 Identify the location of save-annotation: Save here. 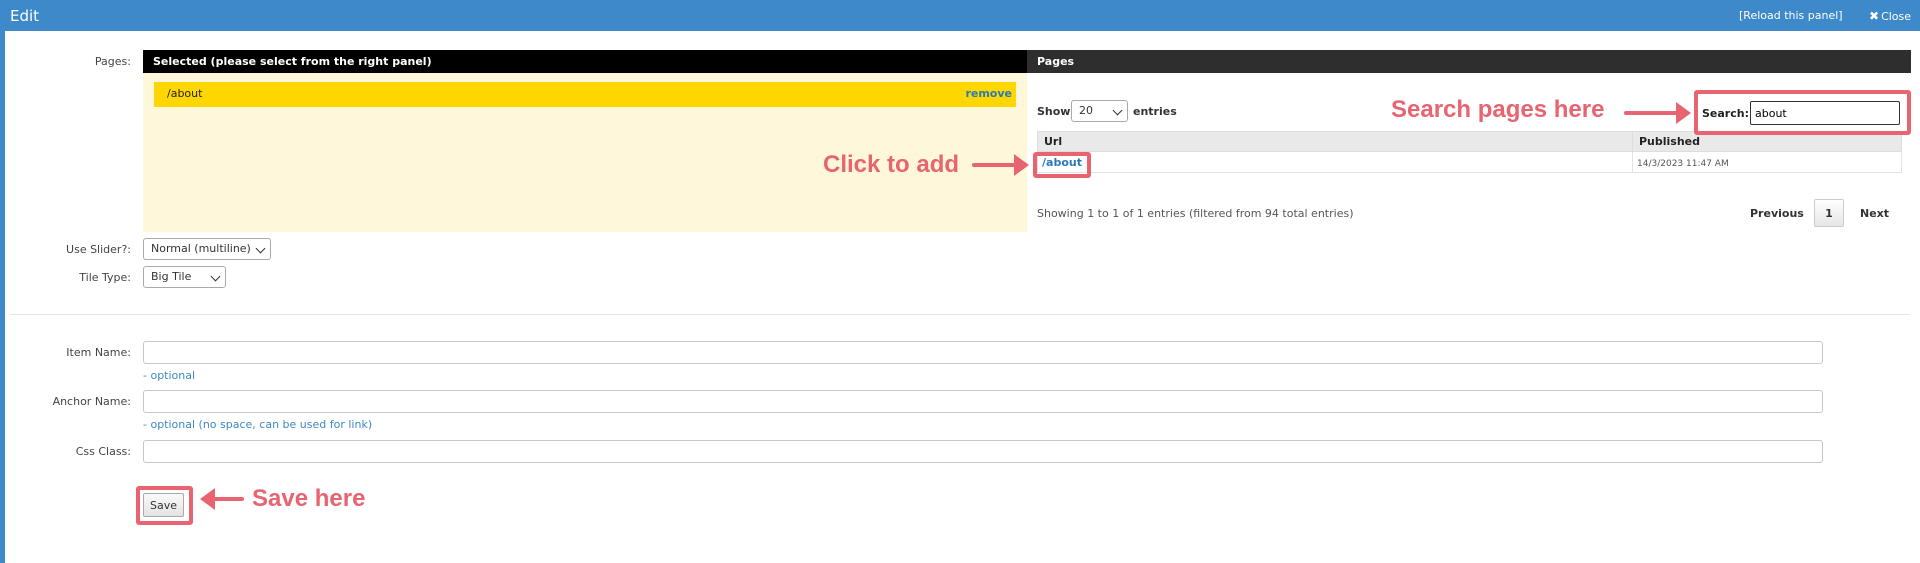
(309, 498).